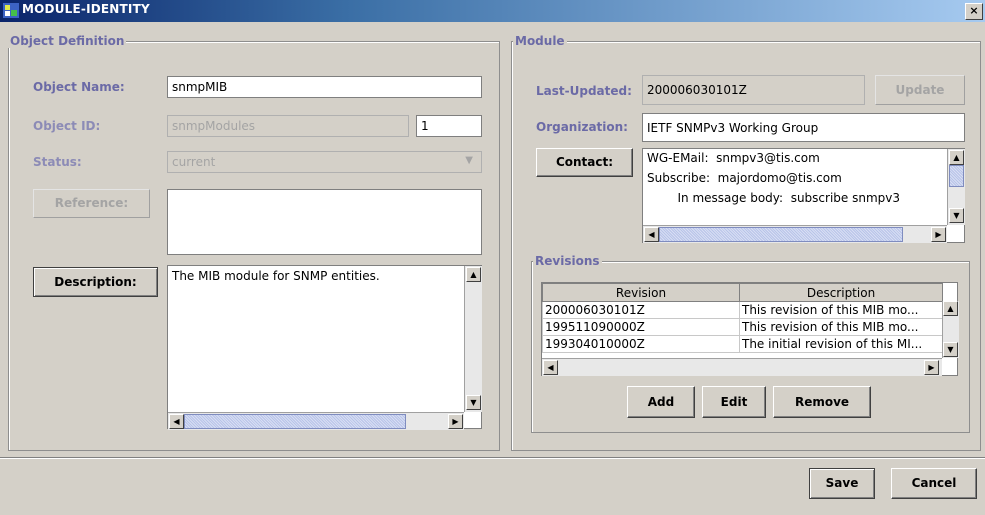 The image size is (985, 515). Describe the element at coordinates (567, 261) in the screenshot. I see `revisions-legend: Revisions` at that location.